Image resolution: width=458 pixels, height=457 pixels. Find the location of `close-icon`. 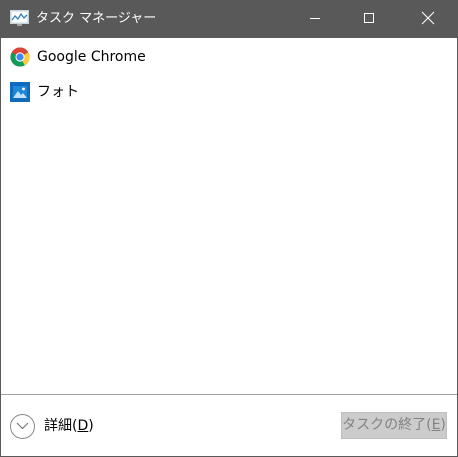

close-icon is located at coordinates (428, 20).